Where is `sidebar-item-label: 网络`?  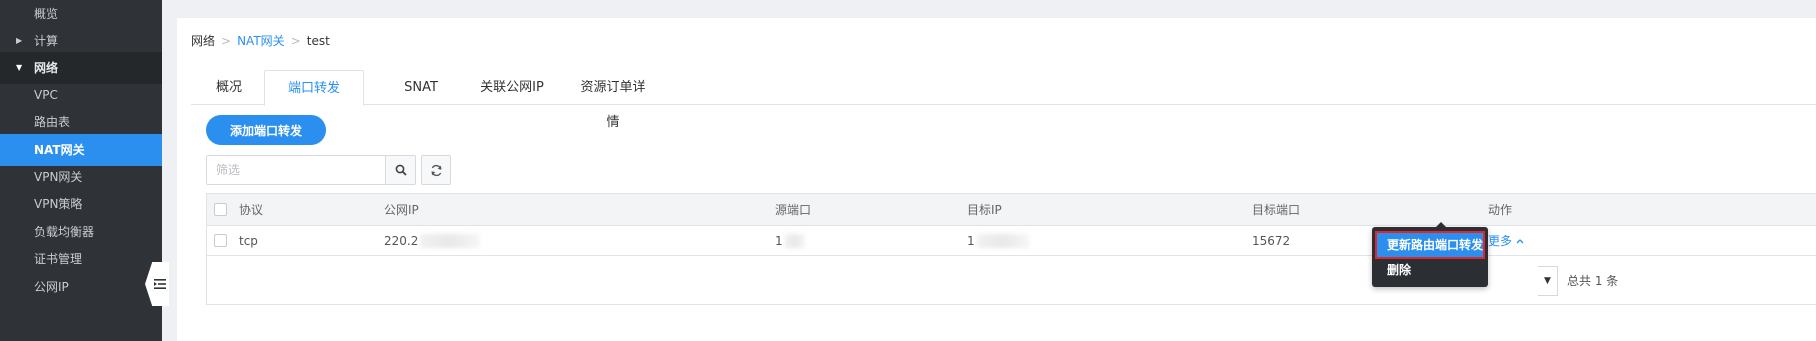
sidebar-item-label: 网络 is located at coordinates (46, 68).